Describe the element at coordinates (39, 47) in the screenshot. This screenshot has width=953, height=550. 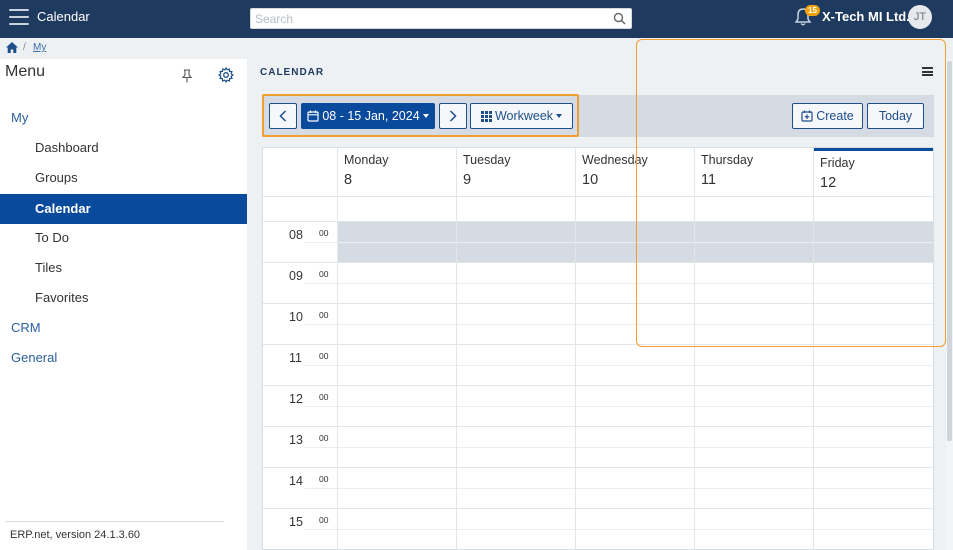
I see `breadcrumb-link-my: My` at that location.